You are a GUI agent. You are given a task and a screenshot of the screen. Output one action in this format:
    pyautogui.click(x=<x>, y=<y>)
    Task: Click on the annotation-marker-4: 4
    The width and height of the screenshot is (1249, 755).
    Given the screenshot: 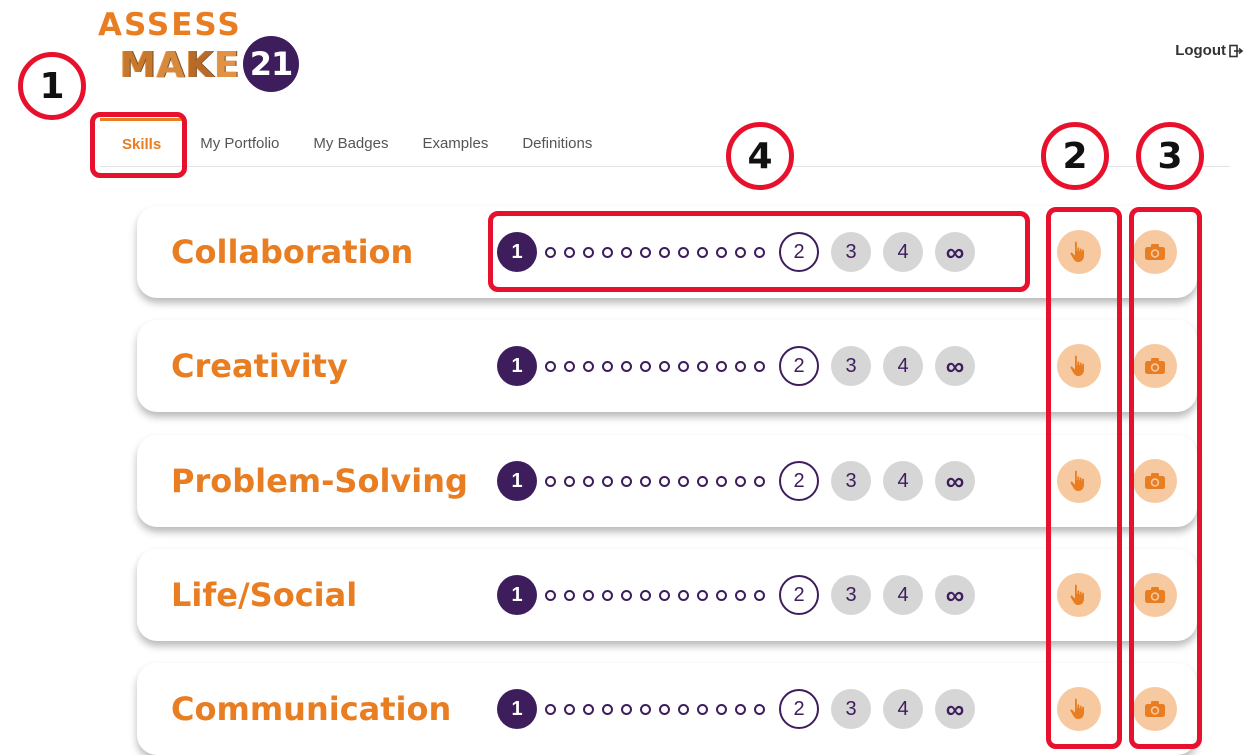 What is the action you would take?
    pyautogui.click(x=760, y=156)
    